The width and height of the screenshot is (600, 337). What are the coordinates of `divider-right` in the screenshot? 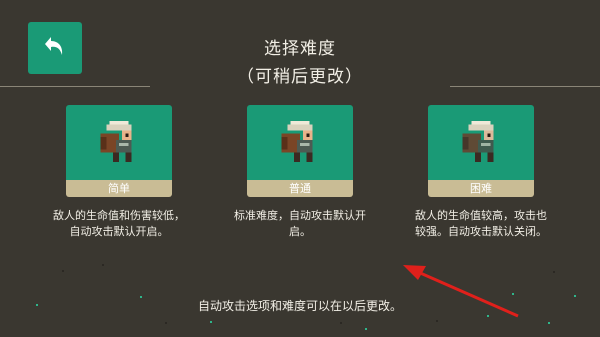 It's located at (525, 86).